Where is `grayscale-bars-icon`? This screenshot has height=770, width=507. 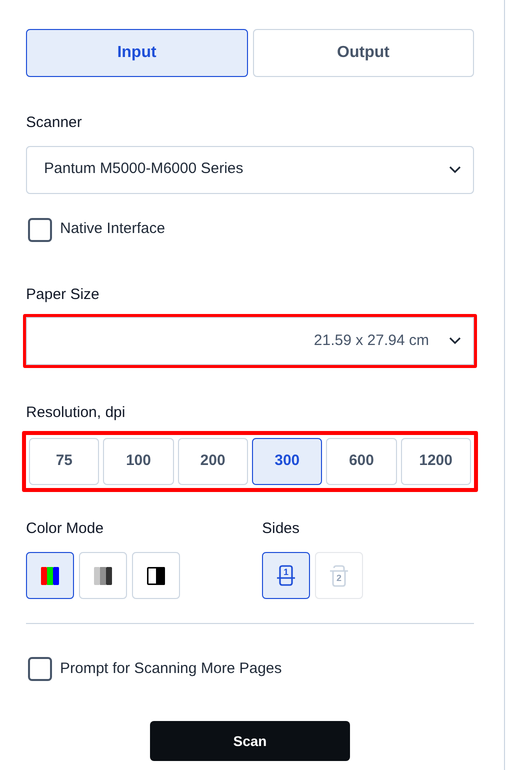
grayscale-bars-icon is located at coordinates (103, 575).